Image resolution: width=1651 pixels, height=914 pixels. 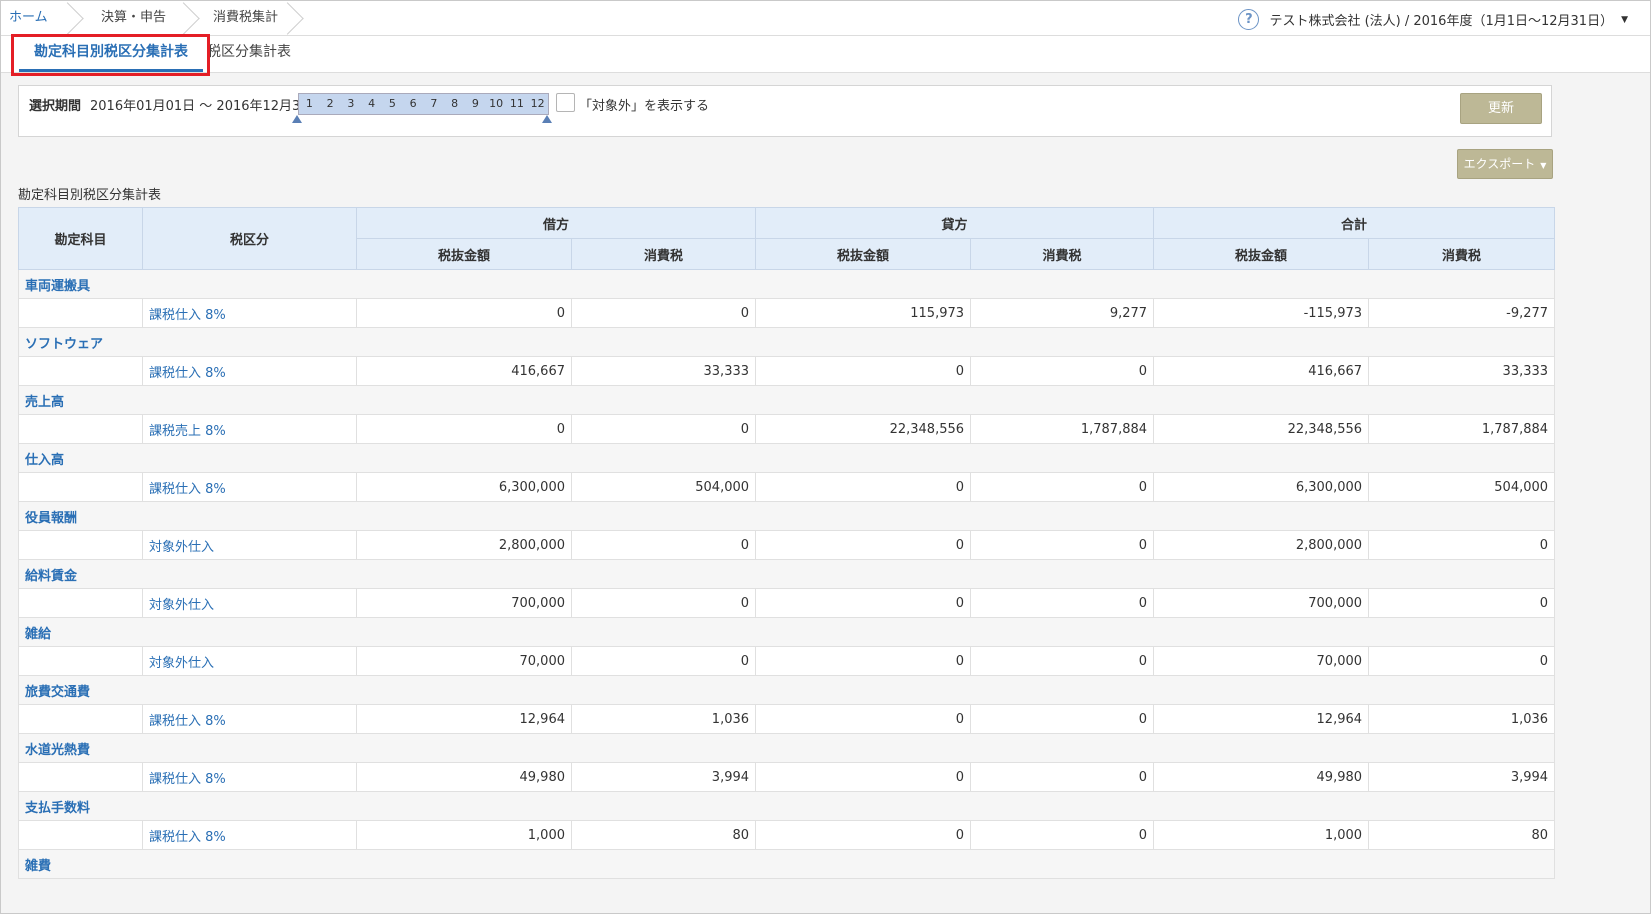 I want to click on account-name-link: 水道光熱費, so click(x=786, y=748).